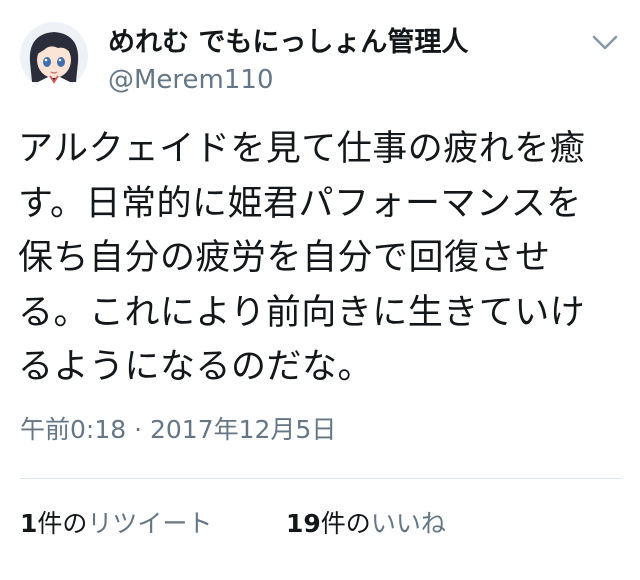 Image resolution: width=640 pixels, height=580 pixels. I want to click on like-count-link: 19件のいいね, so click(366, 524).